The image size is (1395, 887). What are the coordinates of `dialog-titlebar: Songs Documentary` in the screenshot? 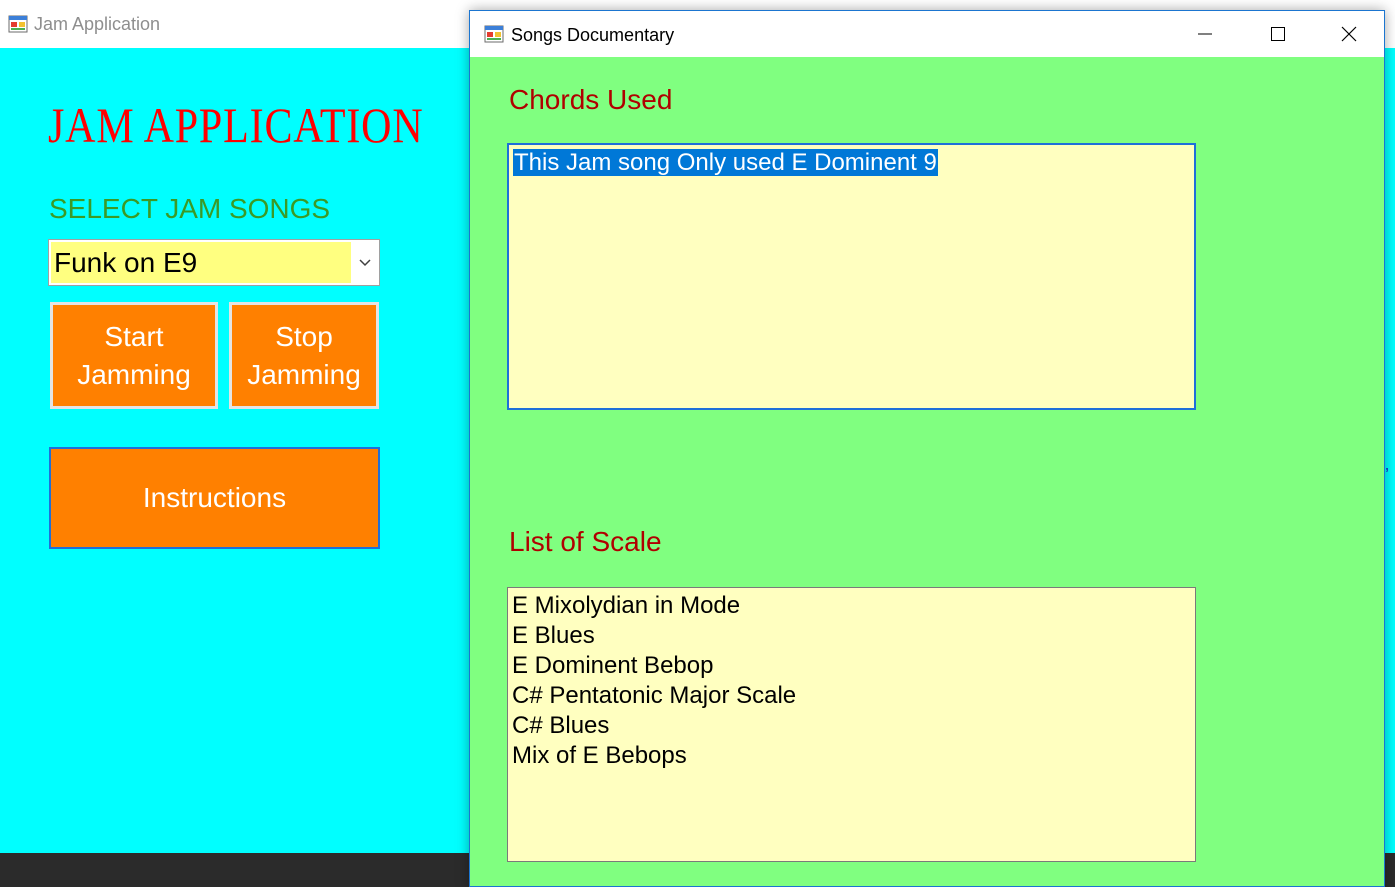 It's located at (927, 34).